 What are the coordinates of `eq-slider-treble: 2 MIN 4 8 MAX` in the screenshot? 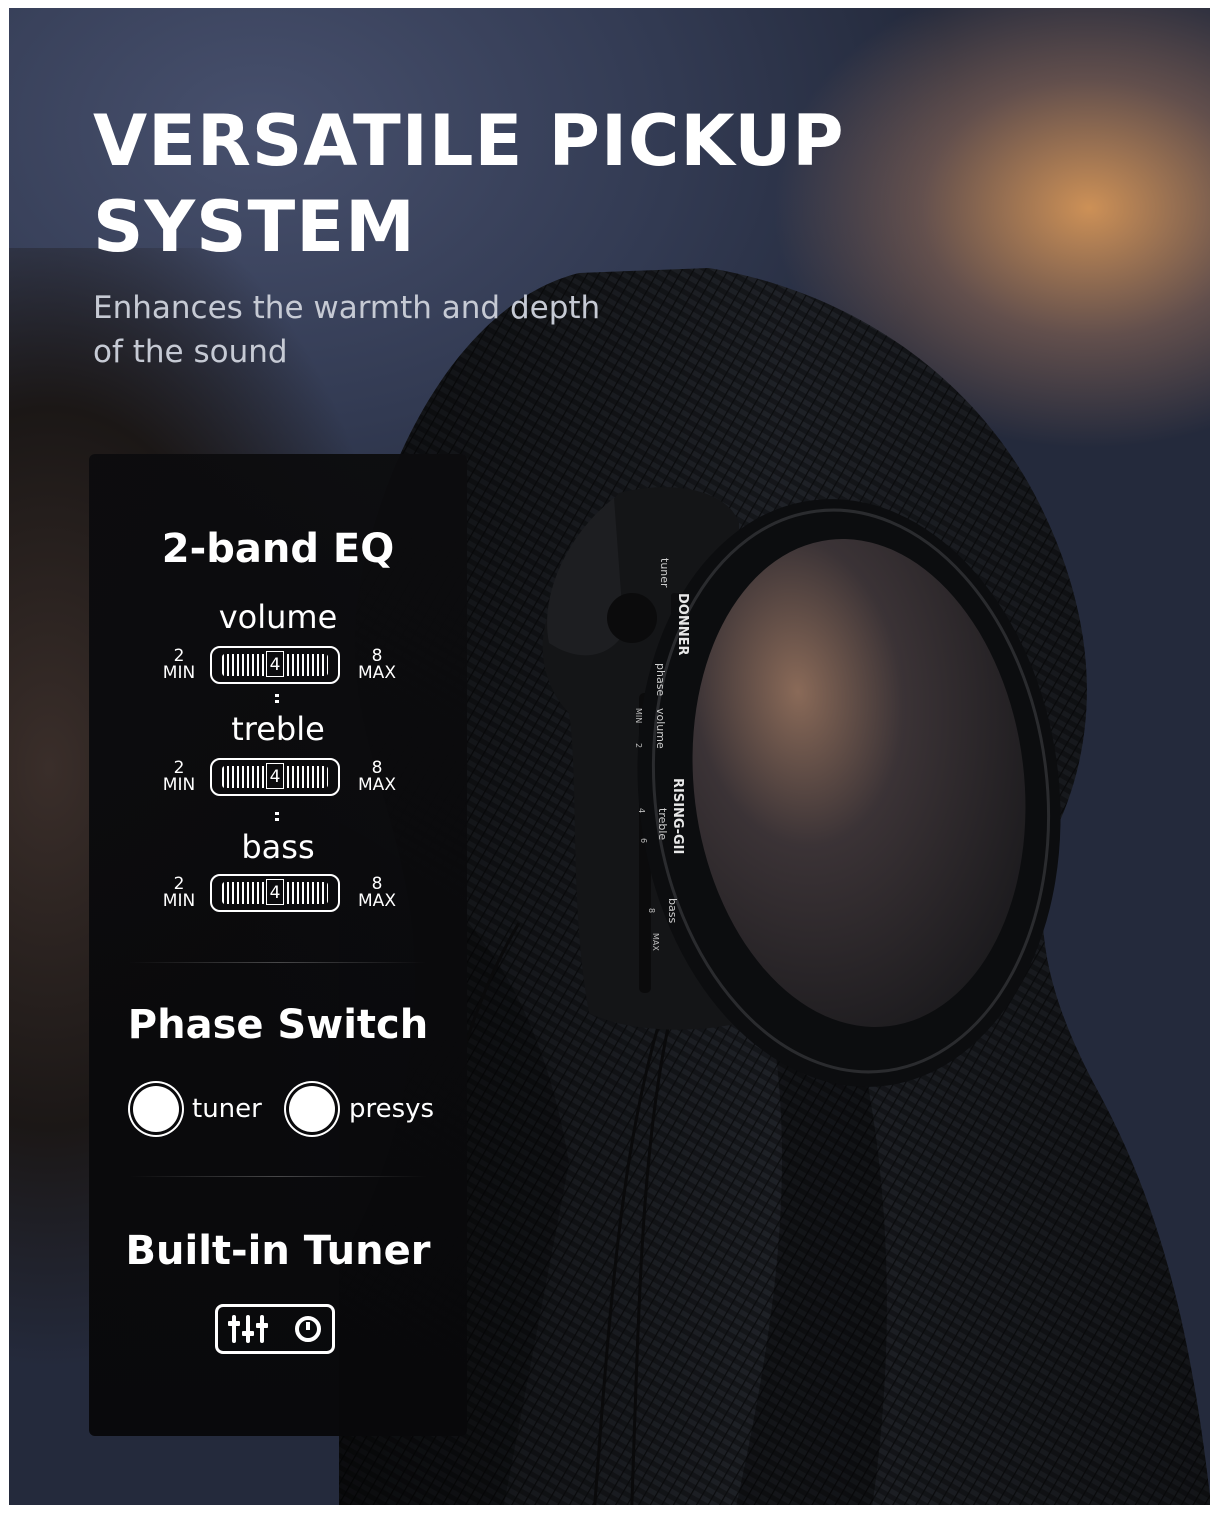 It's located at (278, 780).